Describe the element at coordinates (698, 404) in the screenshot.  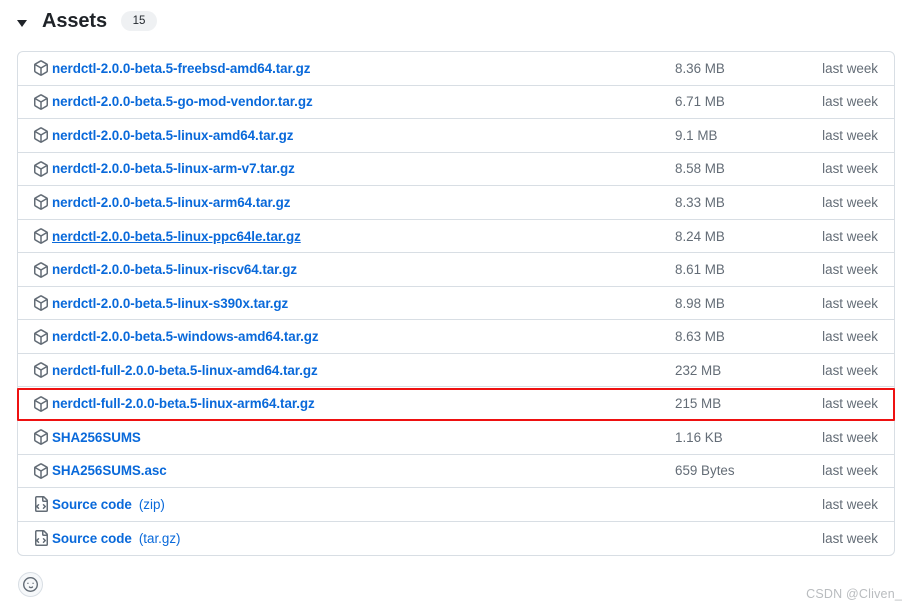
I see `asset-size: 215 MB` at that location.